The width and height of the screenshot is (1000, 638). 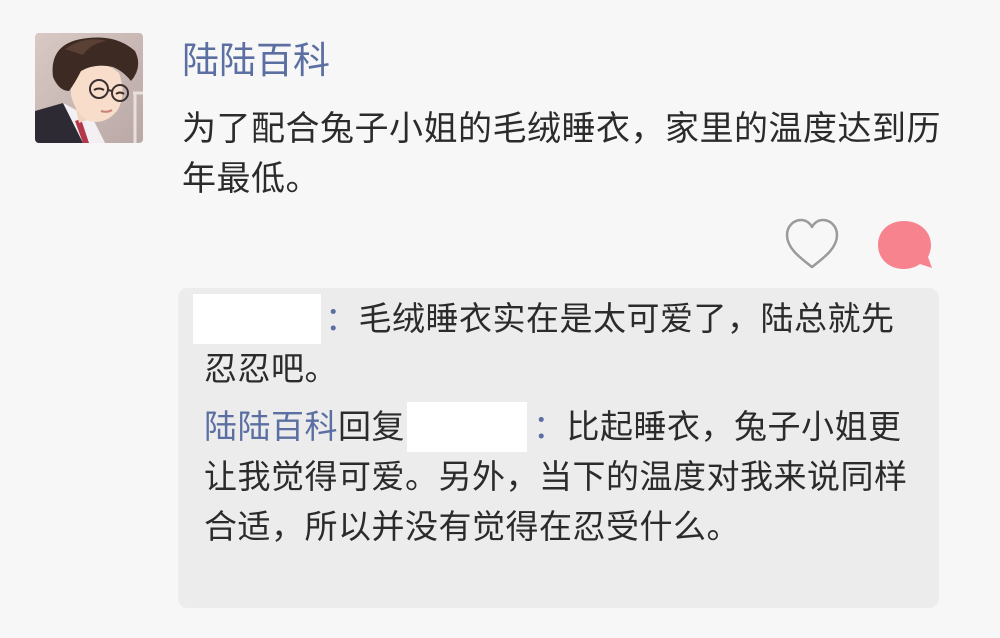 What do you see at coordinates (467, 427) in the screenshot?
I see `redacted-reply-target` at bounding box center [467, 427].